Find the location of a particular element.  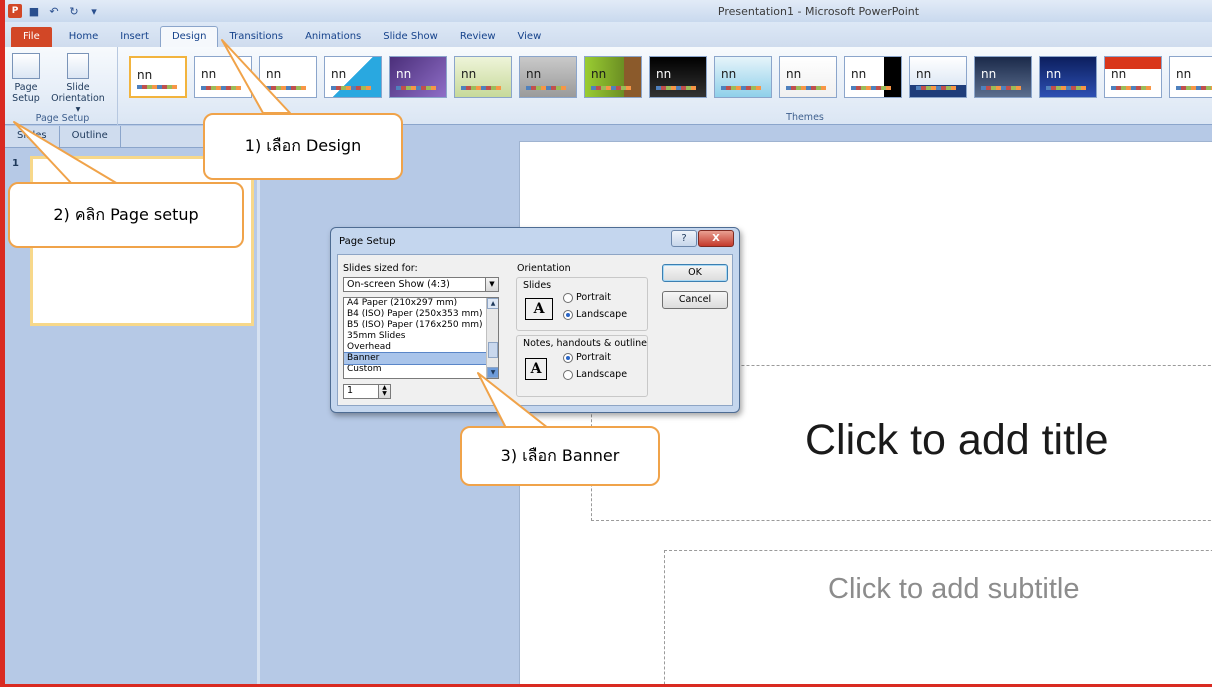

slide-orientation-button: Slide Orientation ▾ is located at coordinates (78, 84).